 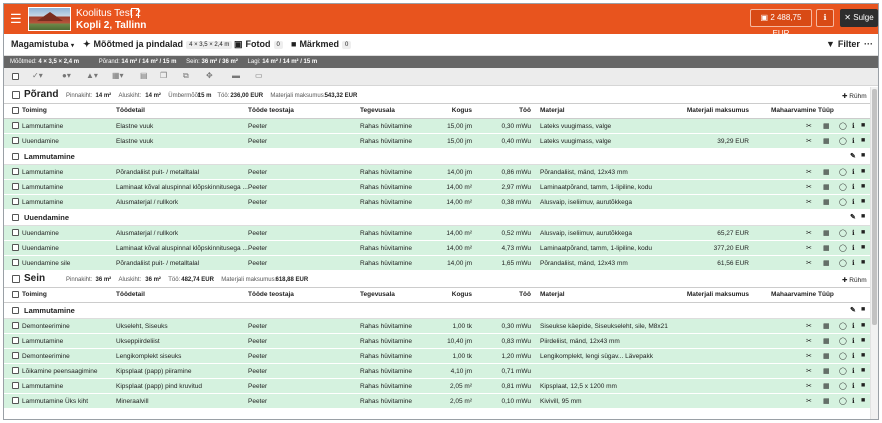 I want to click on project-thumbnail, so click(x=49, y=19).